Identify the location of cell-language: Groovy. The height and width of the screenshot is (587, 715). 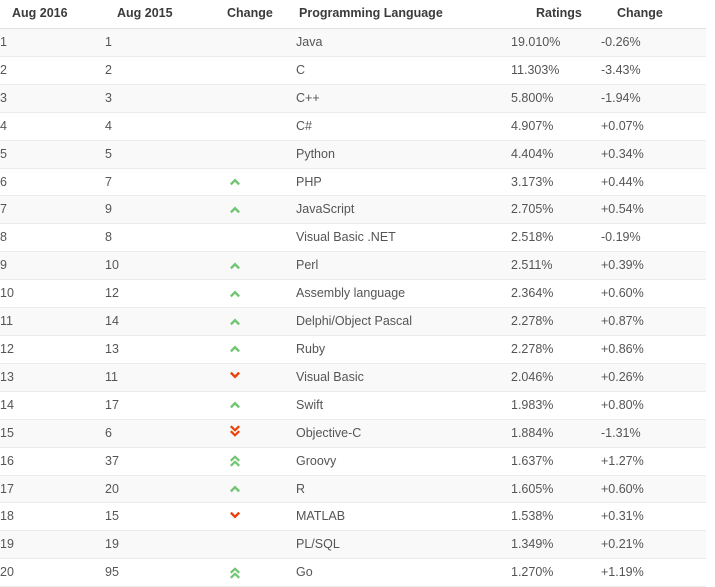
(403, 461).